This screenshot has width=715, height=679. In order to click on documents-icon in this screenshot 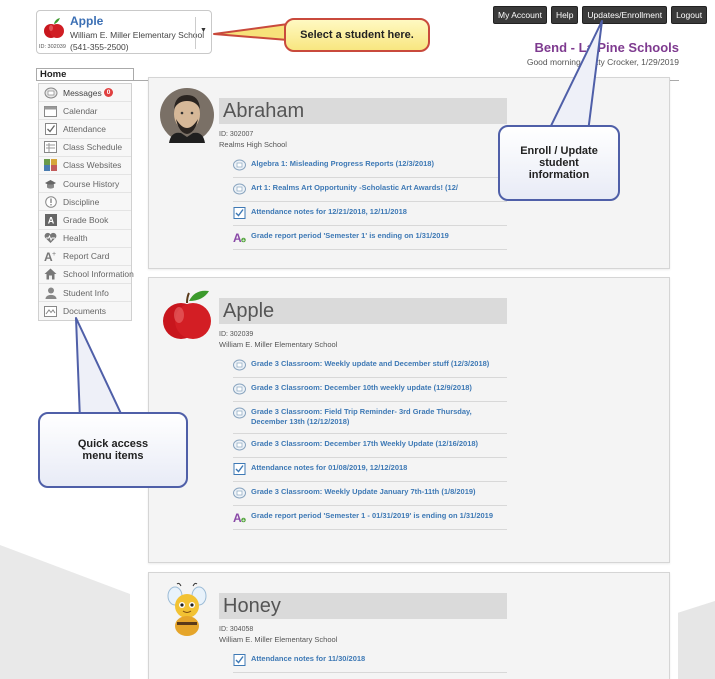, I will do `click(50, 311)`.